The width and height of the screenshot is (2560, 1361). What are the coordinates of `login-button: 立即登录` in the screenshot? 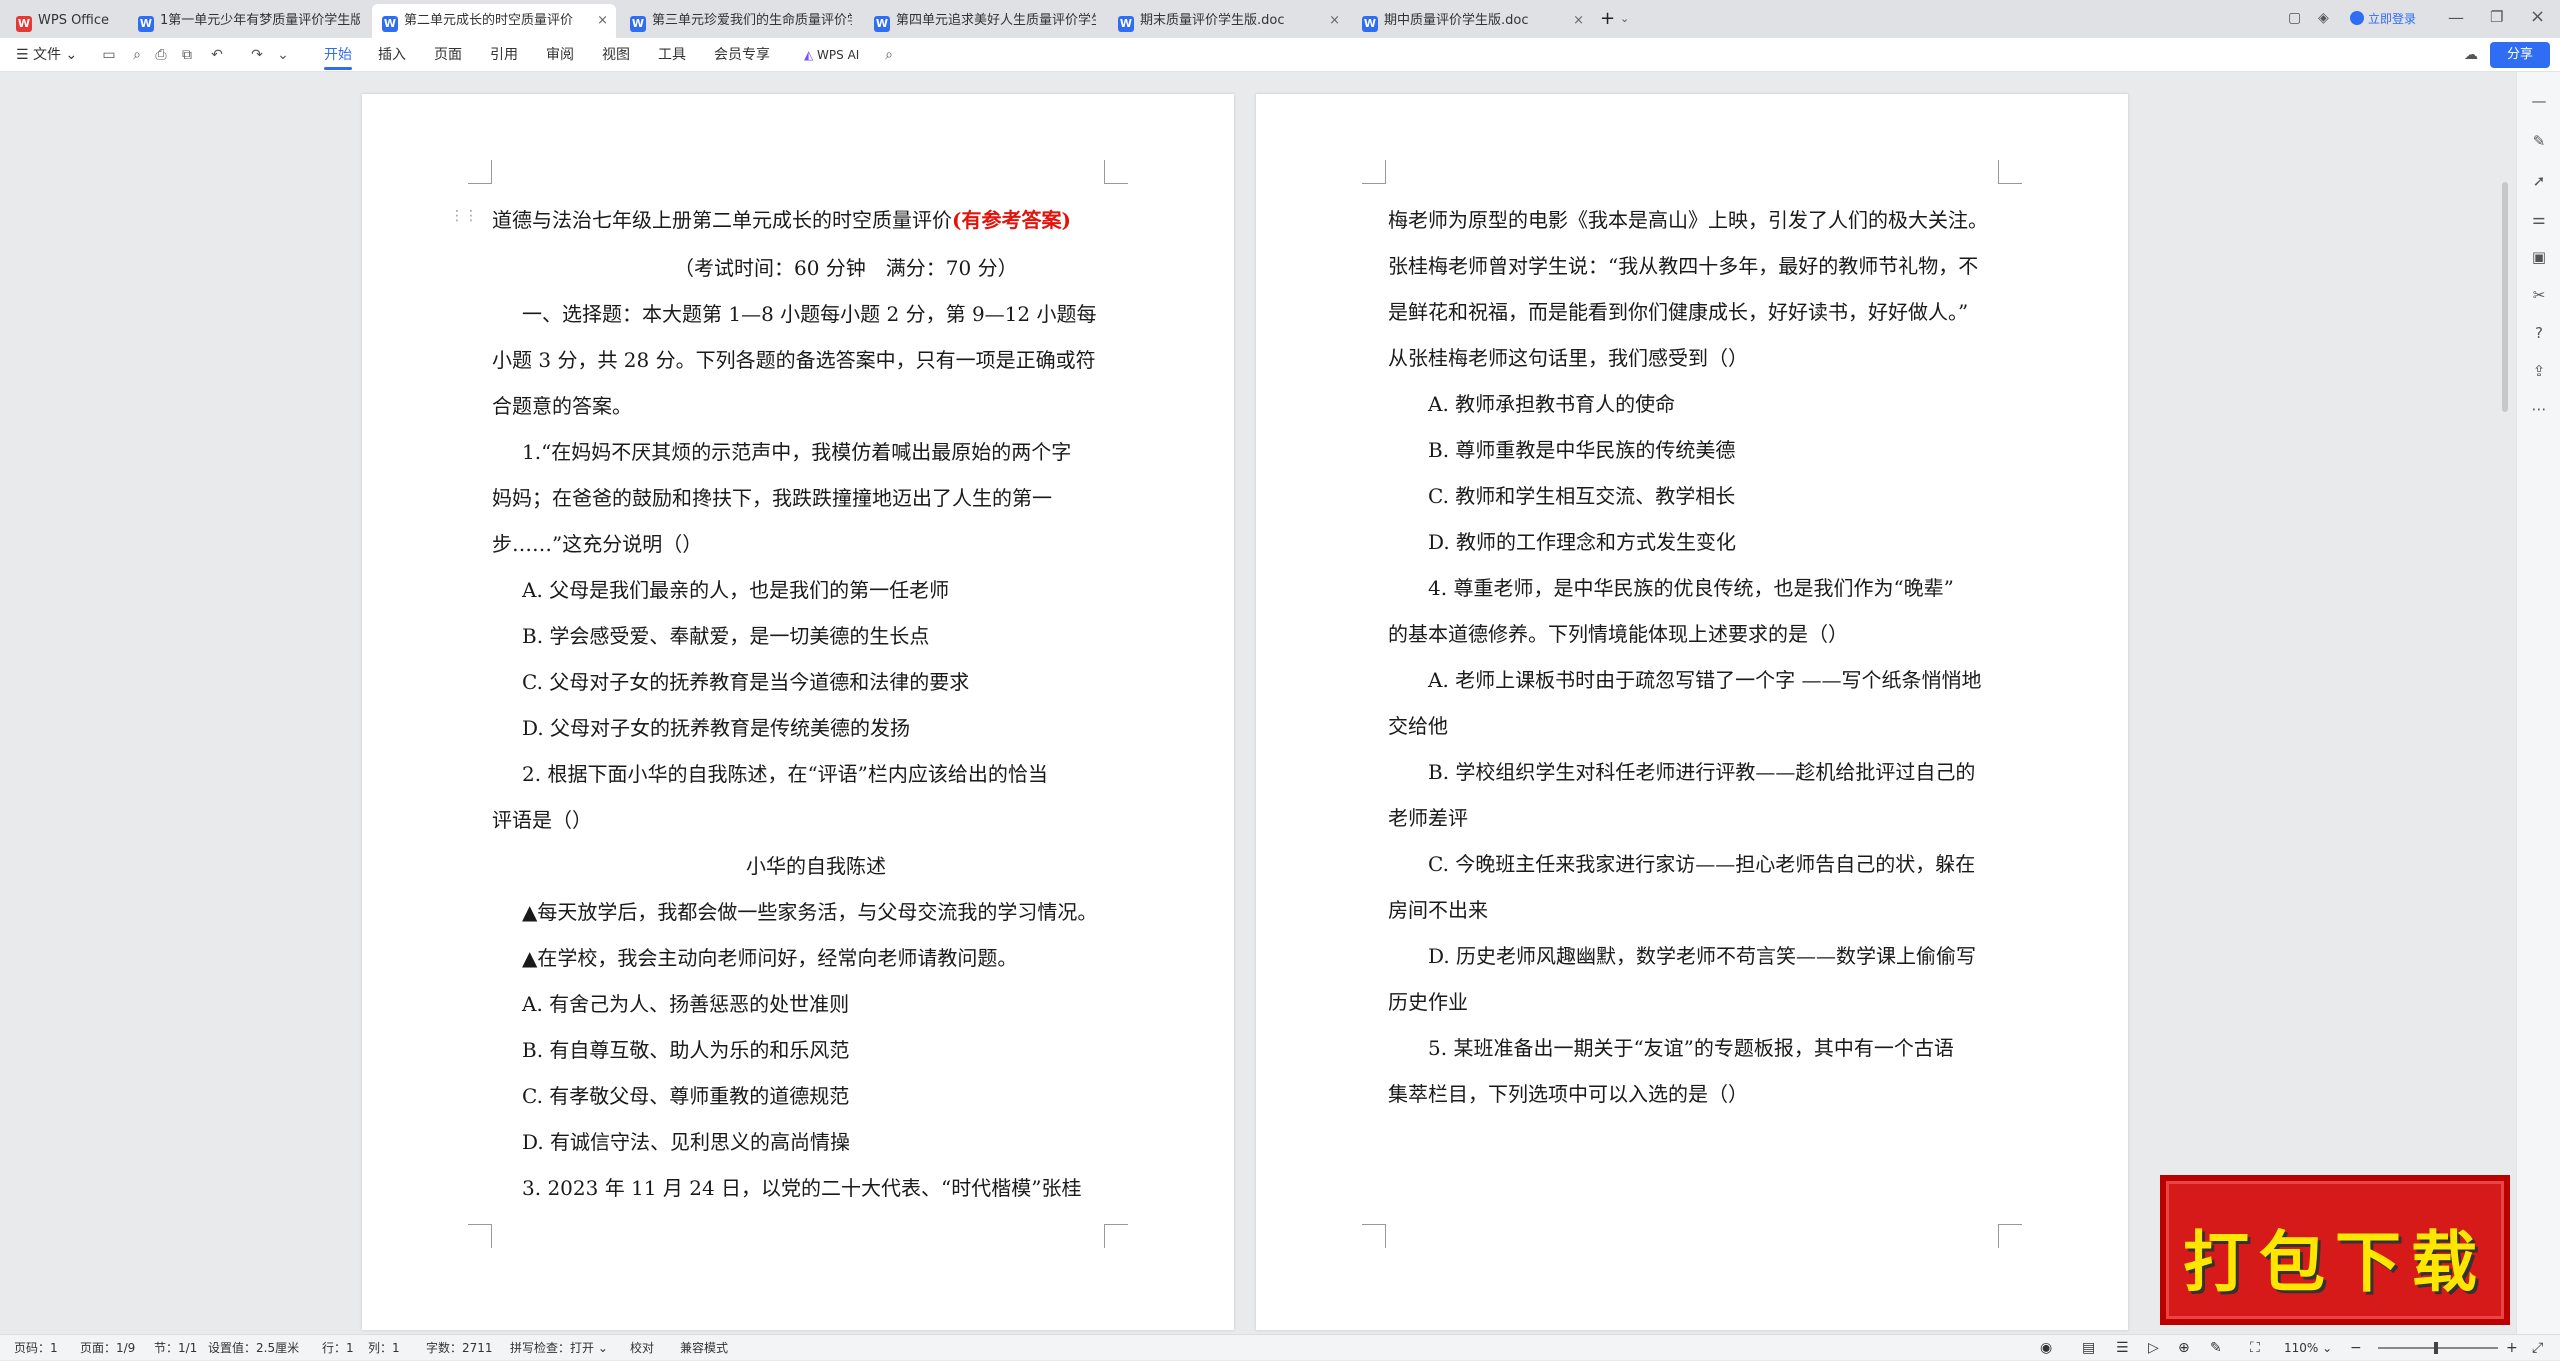 It's located at (2383, 18).